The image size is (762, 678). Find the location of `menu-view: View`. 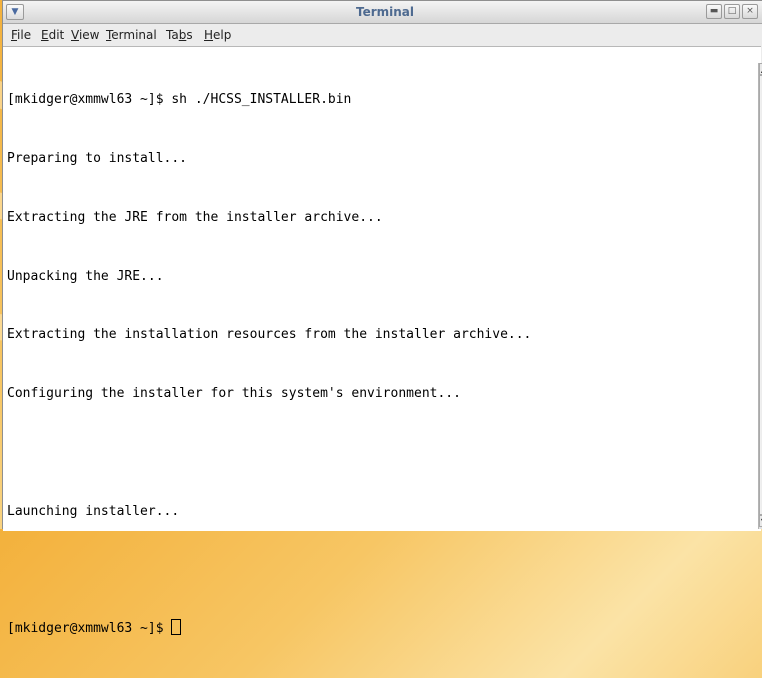

menu-view: View is located at coordinates (85, 35).